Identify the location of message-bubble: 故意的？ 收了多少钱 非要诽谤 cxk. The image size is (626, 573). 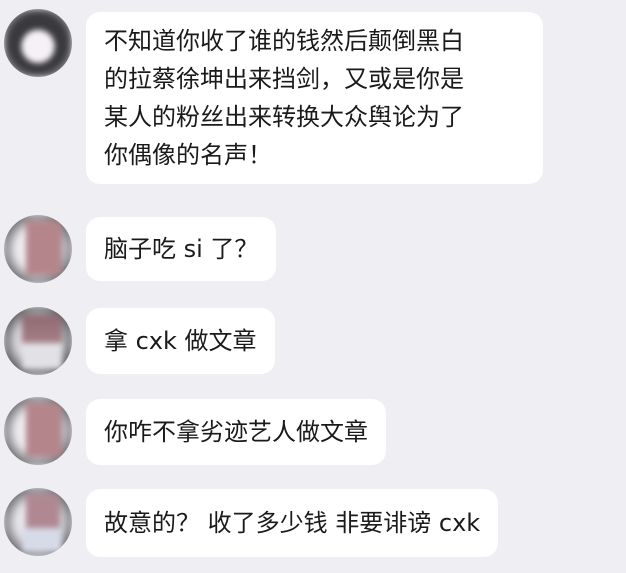
(292, 523).